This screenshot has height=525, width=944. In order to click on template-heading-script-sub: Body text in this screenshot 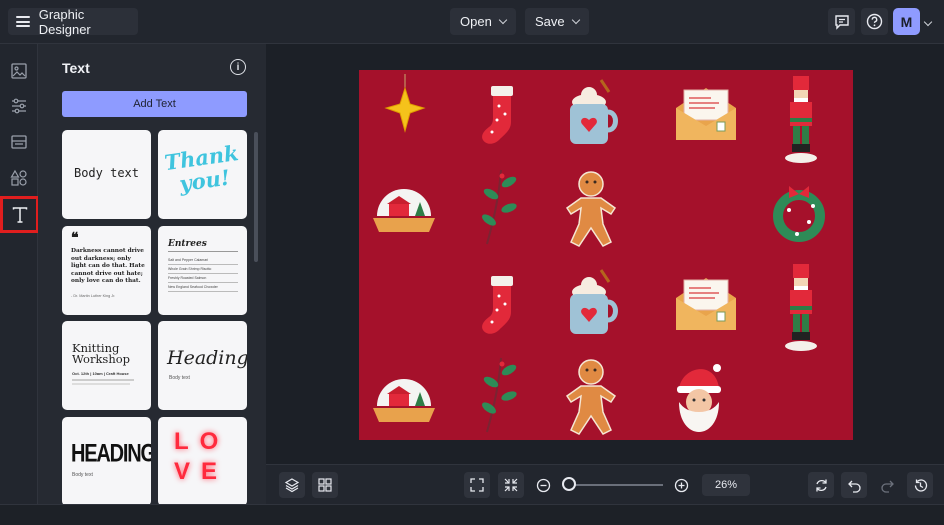, I will do `click(179, 378)`.